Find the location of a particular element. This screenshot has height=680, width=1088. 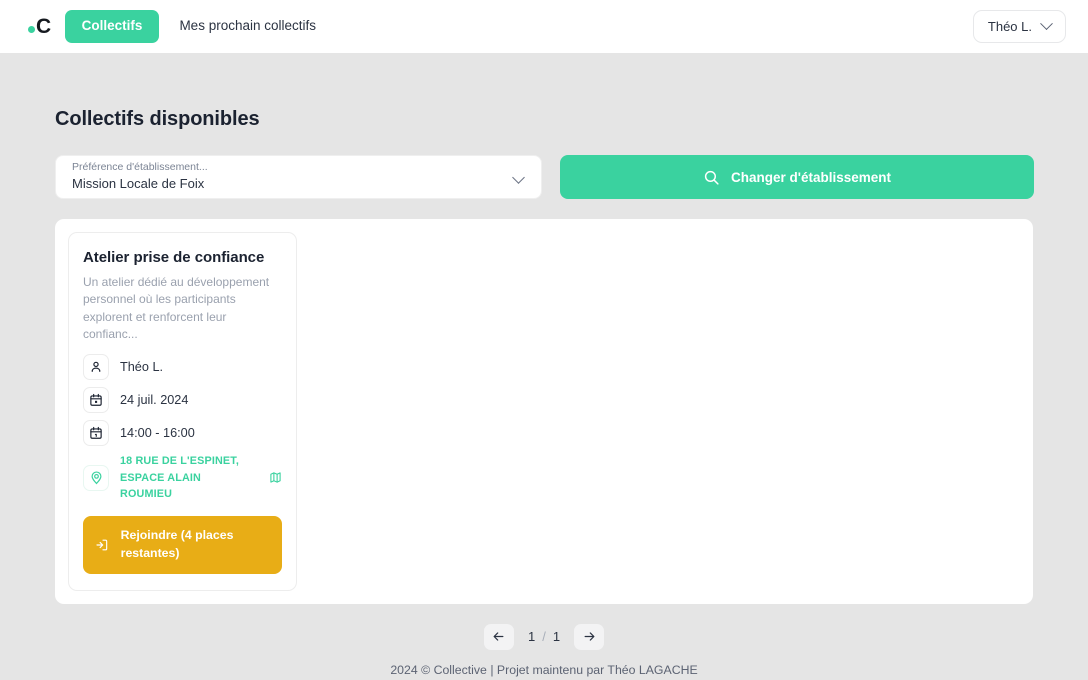

card-organizer-text: Théo L. is located at coordinates (142, 366).